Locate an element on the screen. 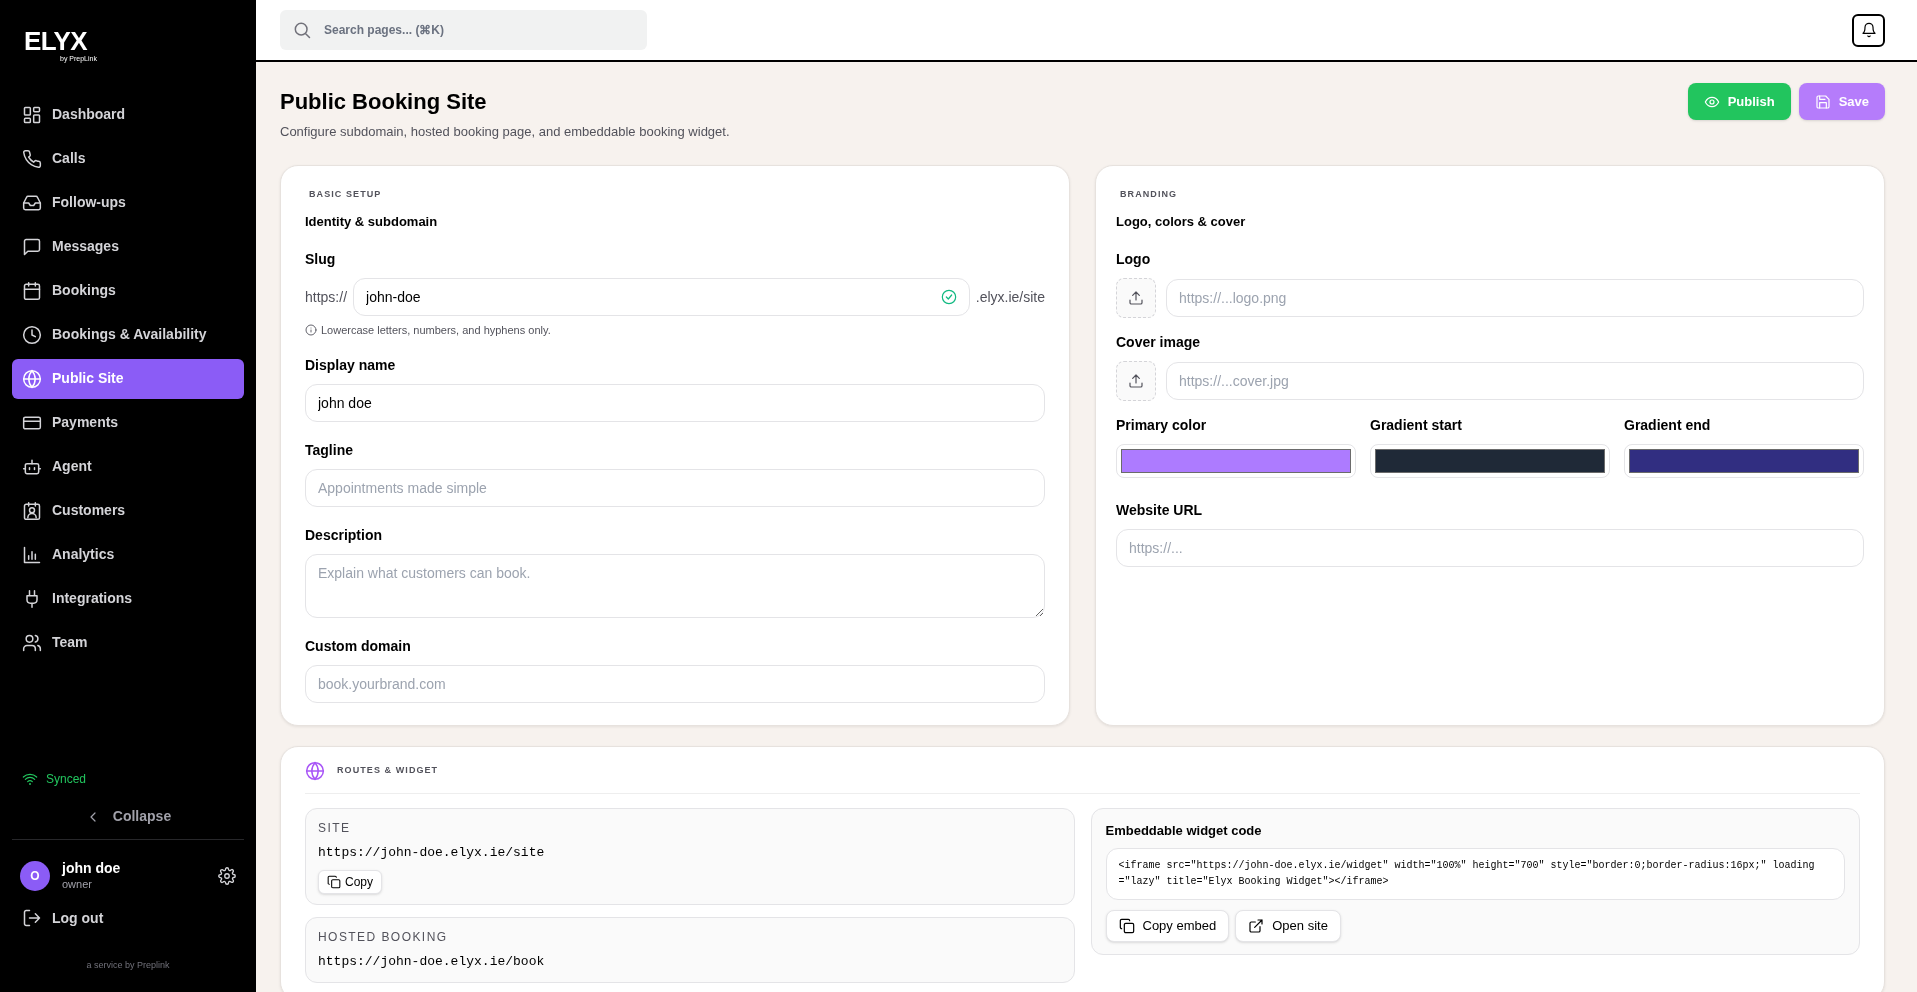  settings-button is located at coordinates (227, 875).